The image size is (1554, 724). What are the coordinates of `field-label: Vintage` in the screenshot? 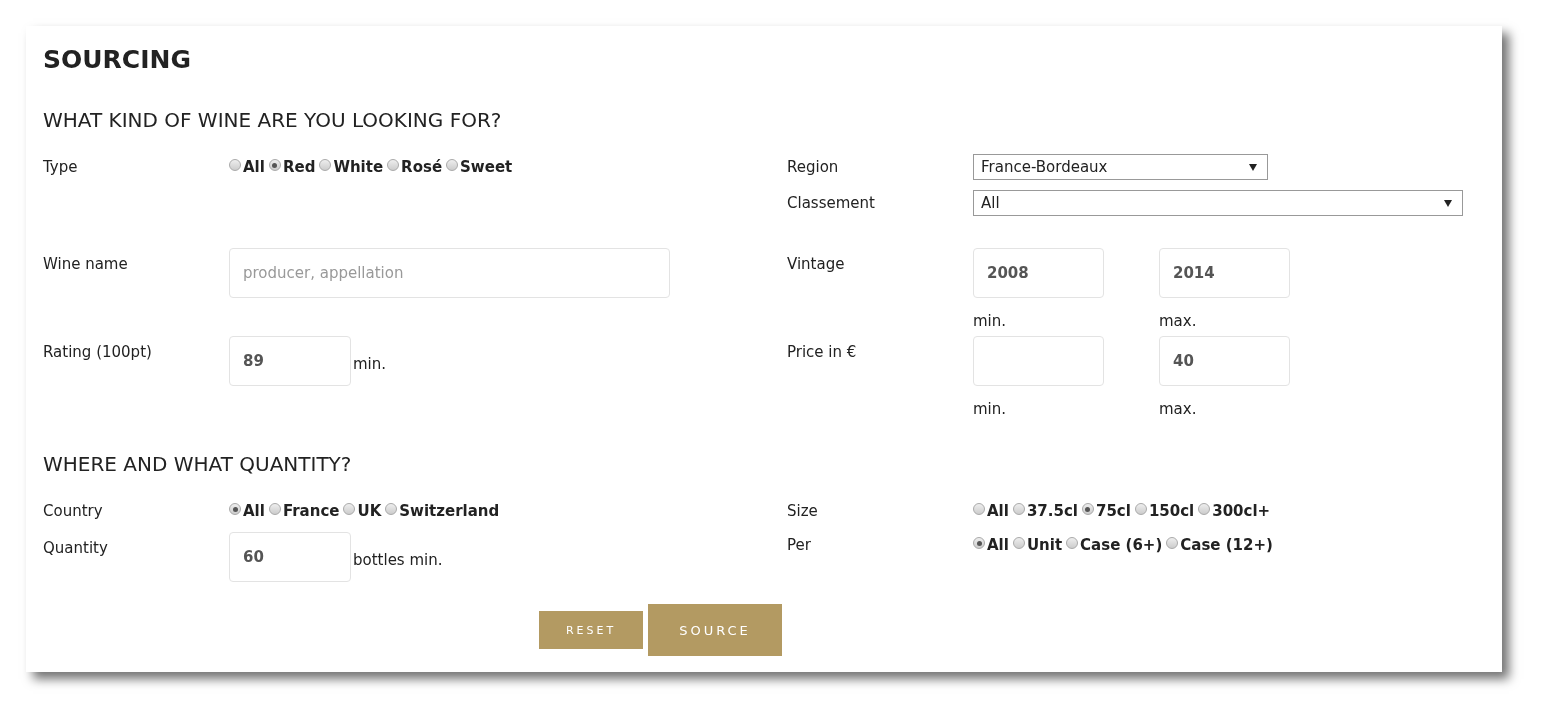 It's located at (816, 264).